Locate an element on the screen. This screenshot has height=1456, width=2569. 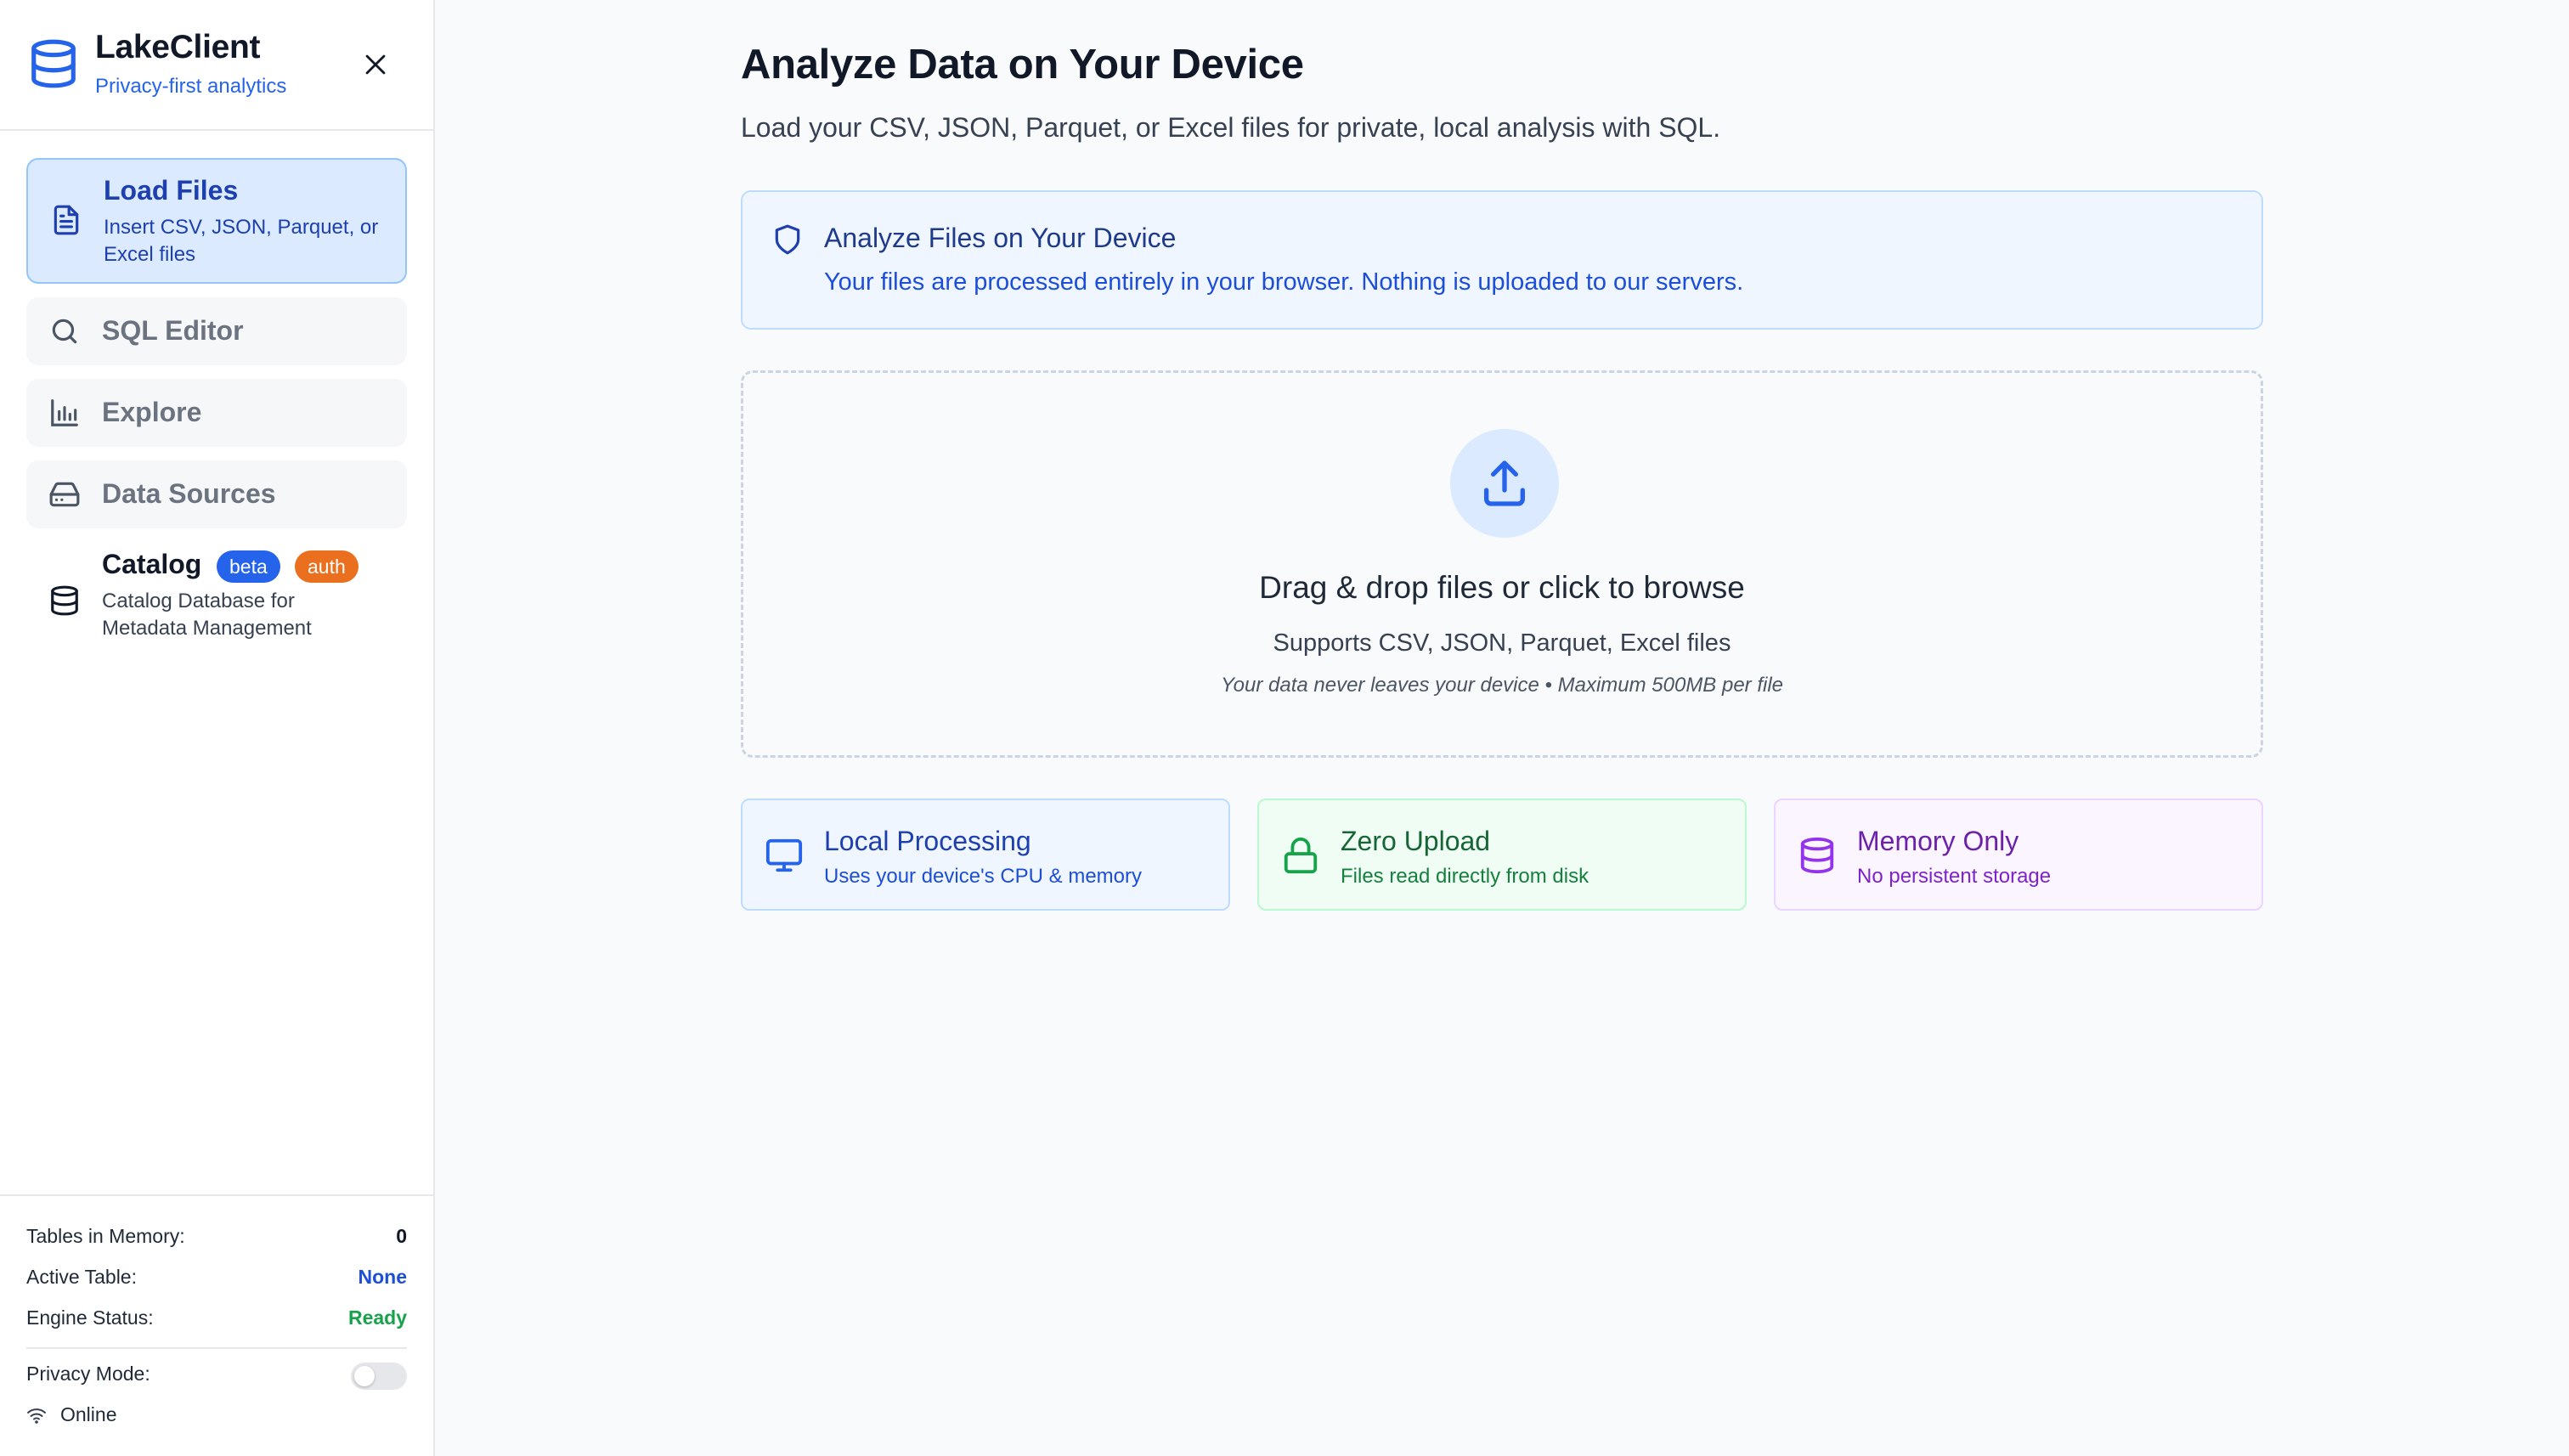
bar-chart-icon is located at coordinates (65, 412).